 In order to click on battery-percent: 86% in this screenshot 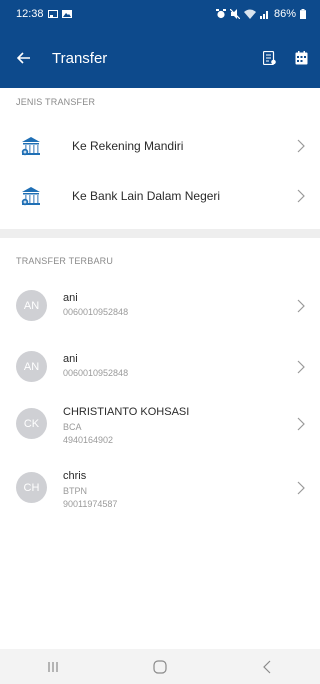, I will do `click(284, 14)`.